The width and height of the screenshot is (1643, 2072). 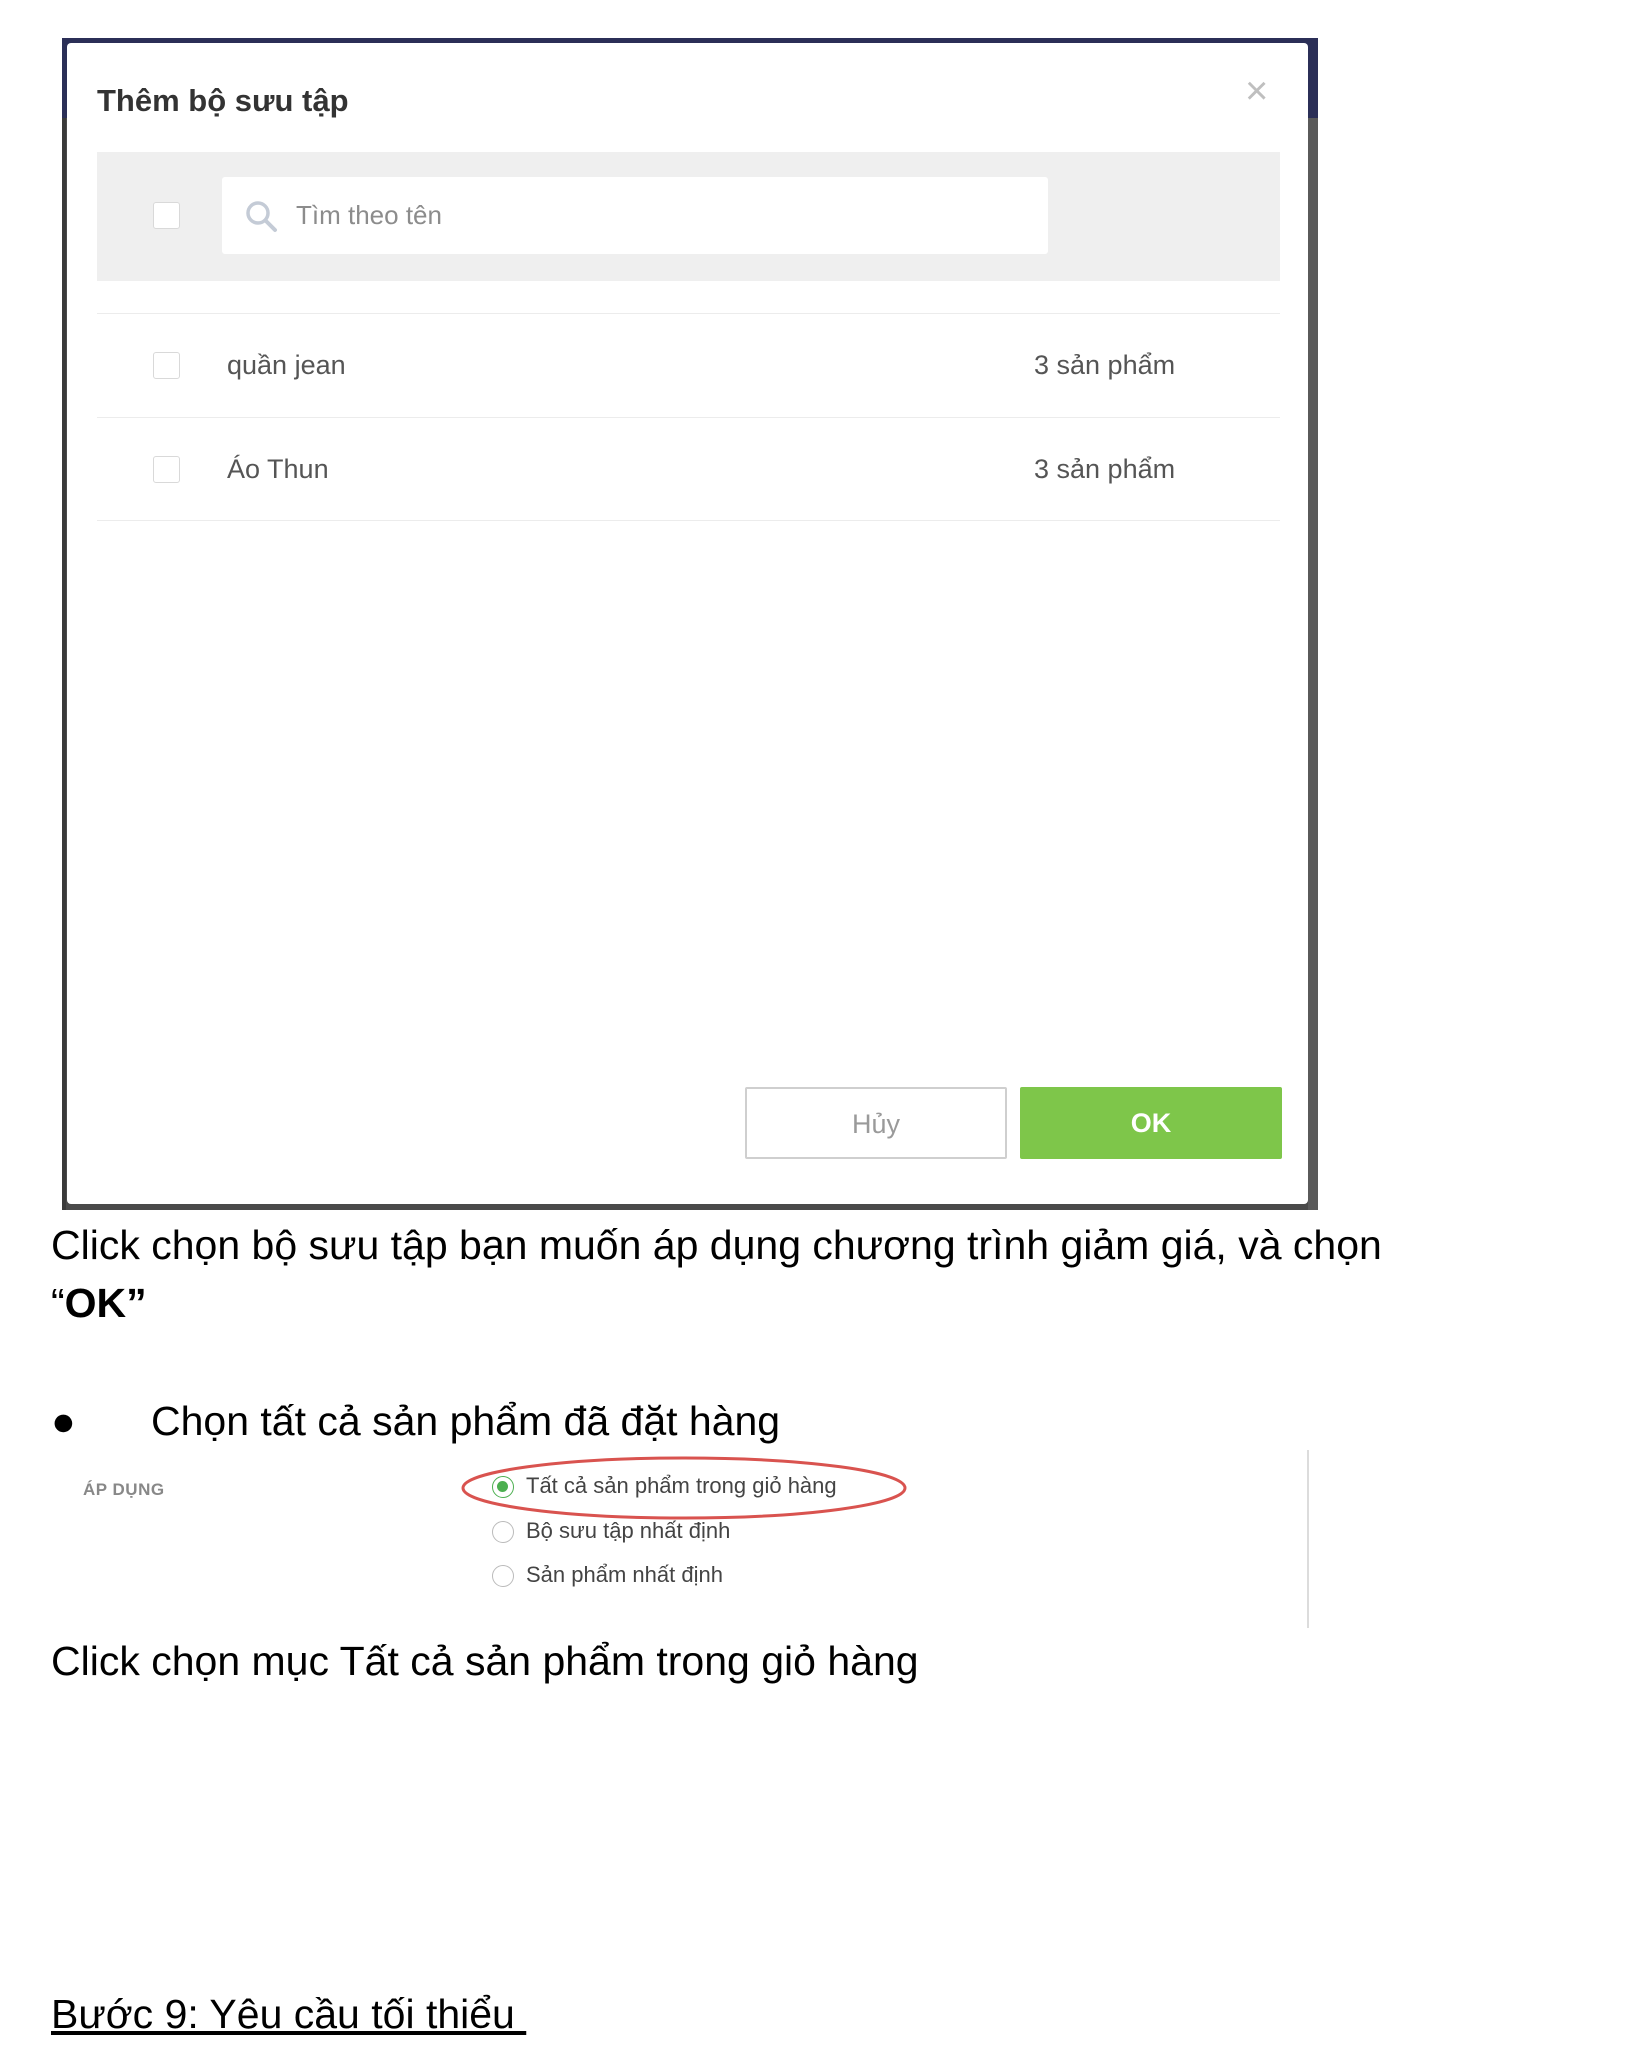 I want to click on search-icon, so click(x=261, y=216).